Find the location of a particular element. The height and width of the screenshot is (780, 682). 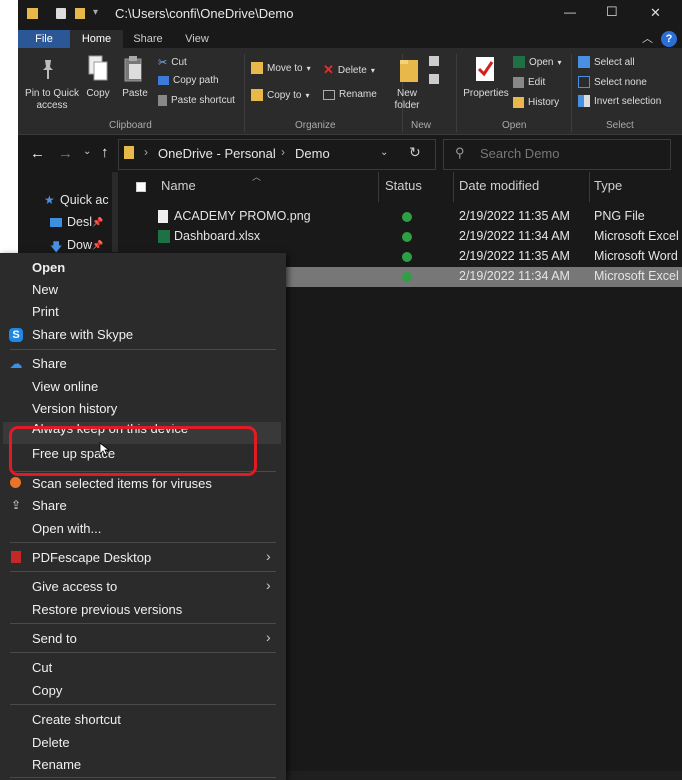

invert-selection-button: Invert selection is located at coordinates (619, 101).